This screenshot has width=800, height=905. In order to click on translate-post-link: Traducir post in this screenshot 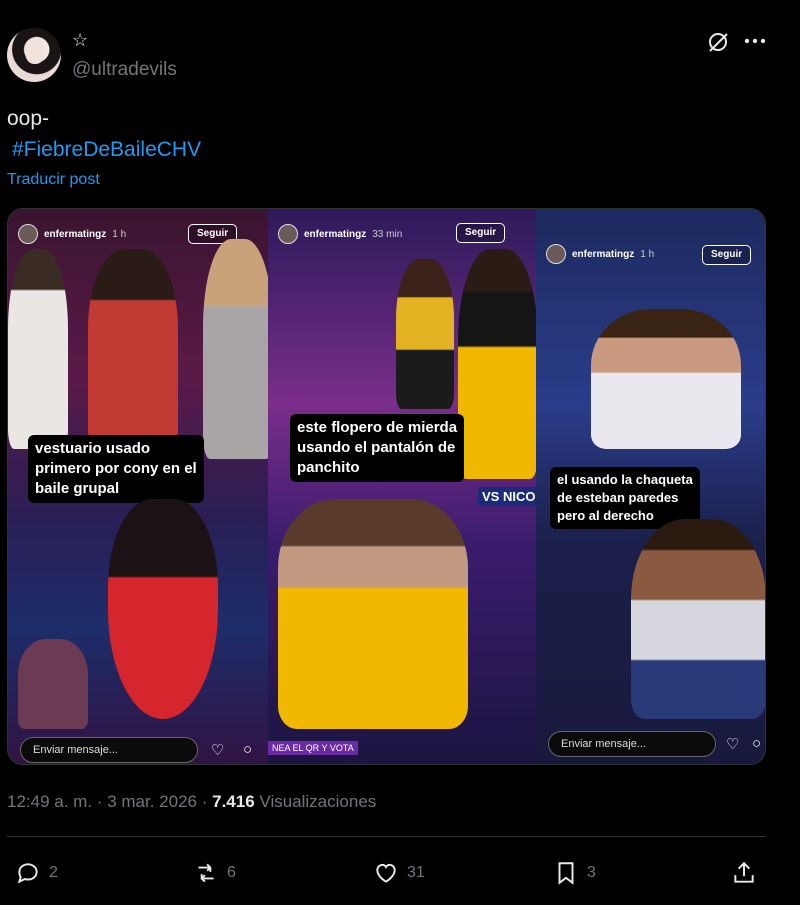, I will do `click(53, 180)`.